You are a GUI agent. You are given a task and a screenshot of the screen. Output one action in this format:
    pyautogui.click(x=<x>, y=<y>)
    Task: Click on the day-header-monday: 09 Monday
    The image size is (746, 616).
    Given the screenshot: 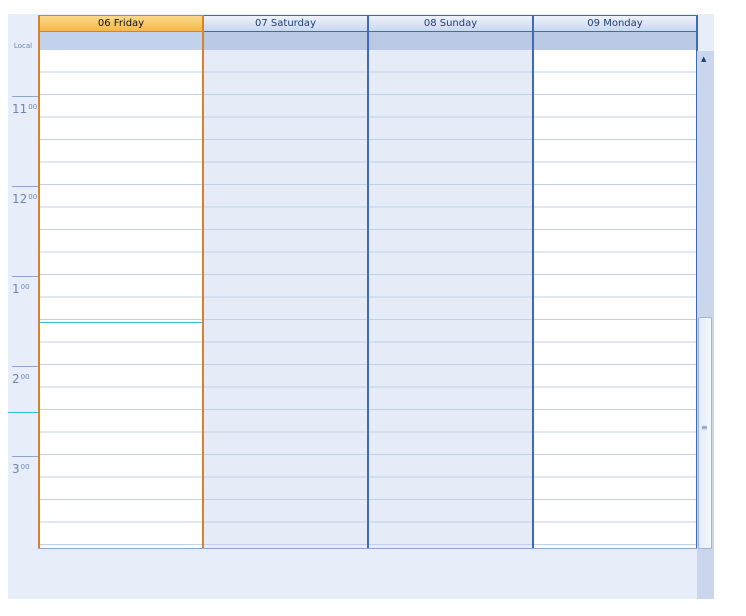 What is the action you would take?
    pyautogui.click(x=615, y=23)
    